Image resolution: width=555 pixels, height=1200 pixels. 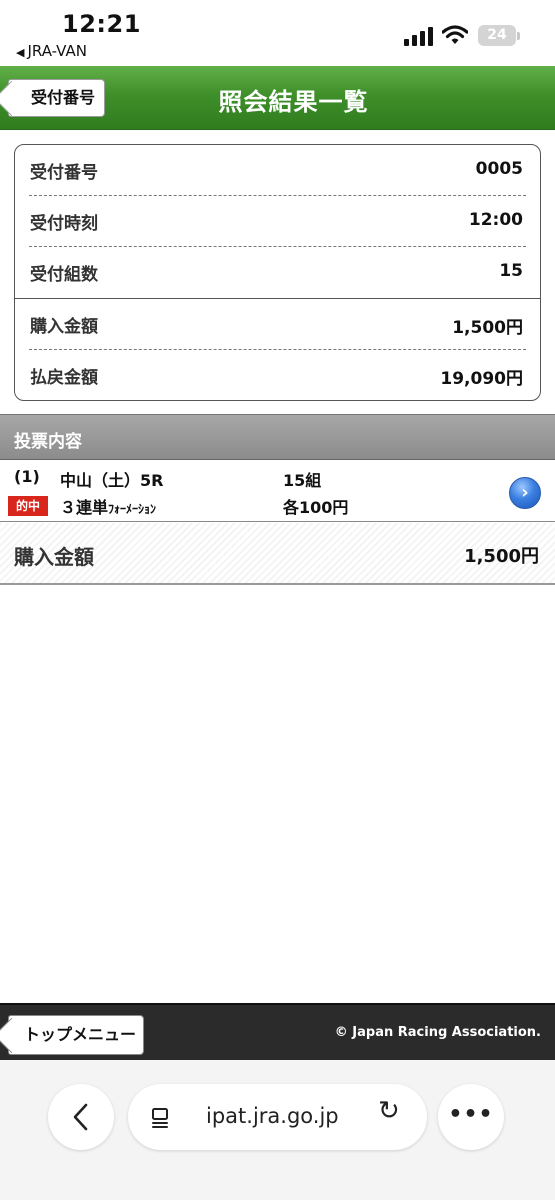 I want to click on summary-row-receipt-number: 受付番号 0005, so click(x=277, y=170).